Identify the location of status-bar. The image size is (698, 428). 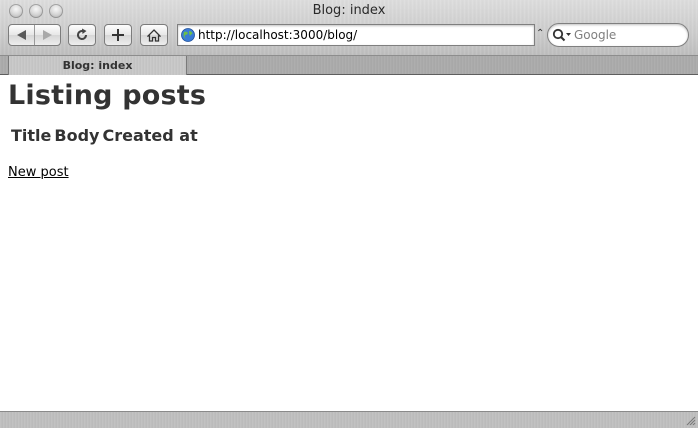
(349, 419).